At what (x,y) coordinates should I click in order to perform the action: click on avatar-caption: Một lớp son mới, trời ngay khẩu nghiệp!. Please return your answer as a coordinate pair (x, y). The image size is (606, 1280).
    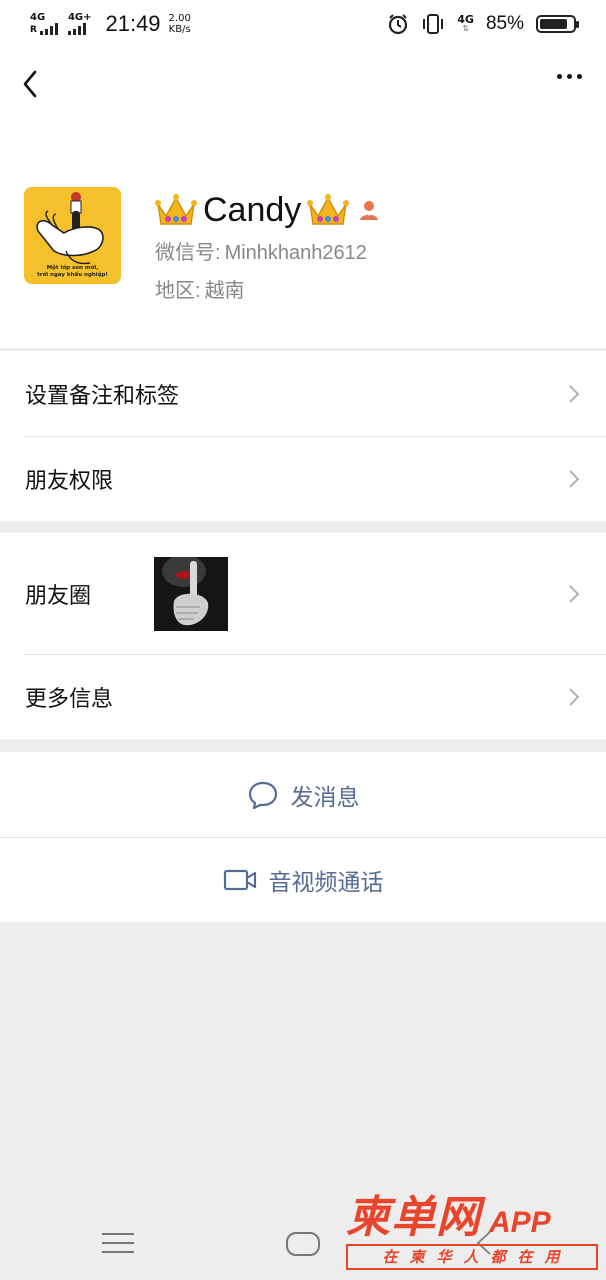
    Looking at the image, I should click on (72, 272).